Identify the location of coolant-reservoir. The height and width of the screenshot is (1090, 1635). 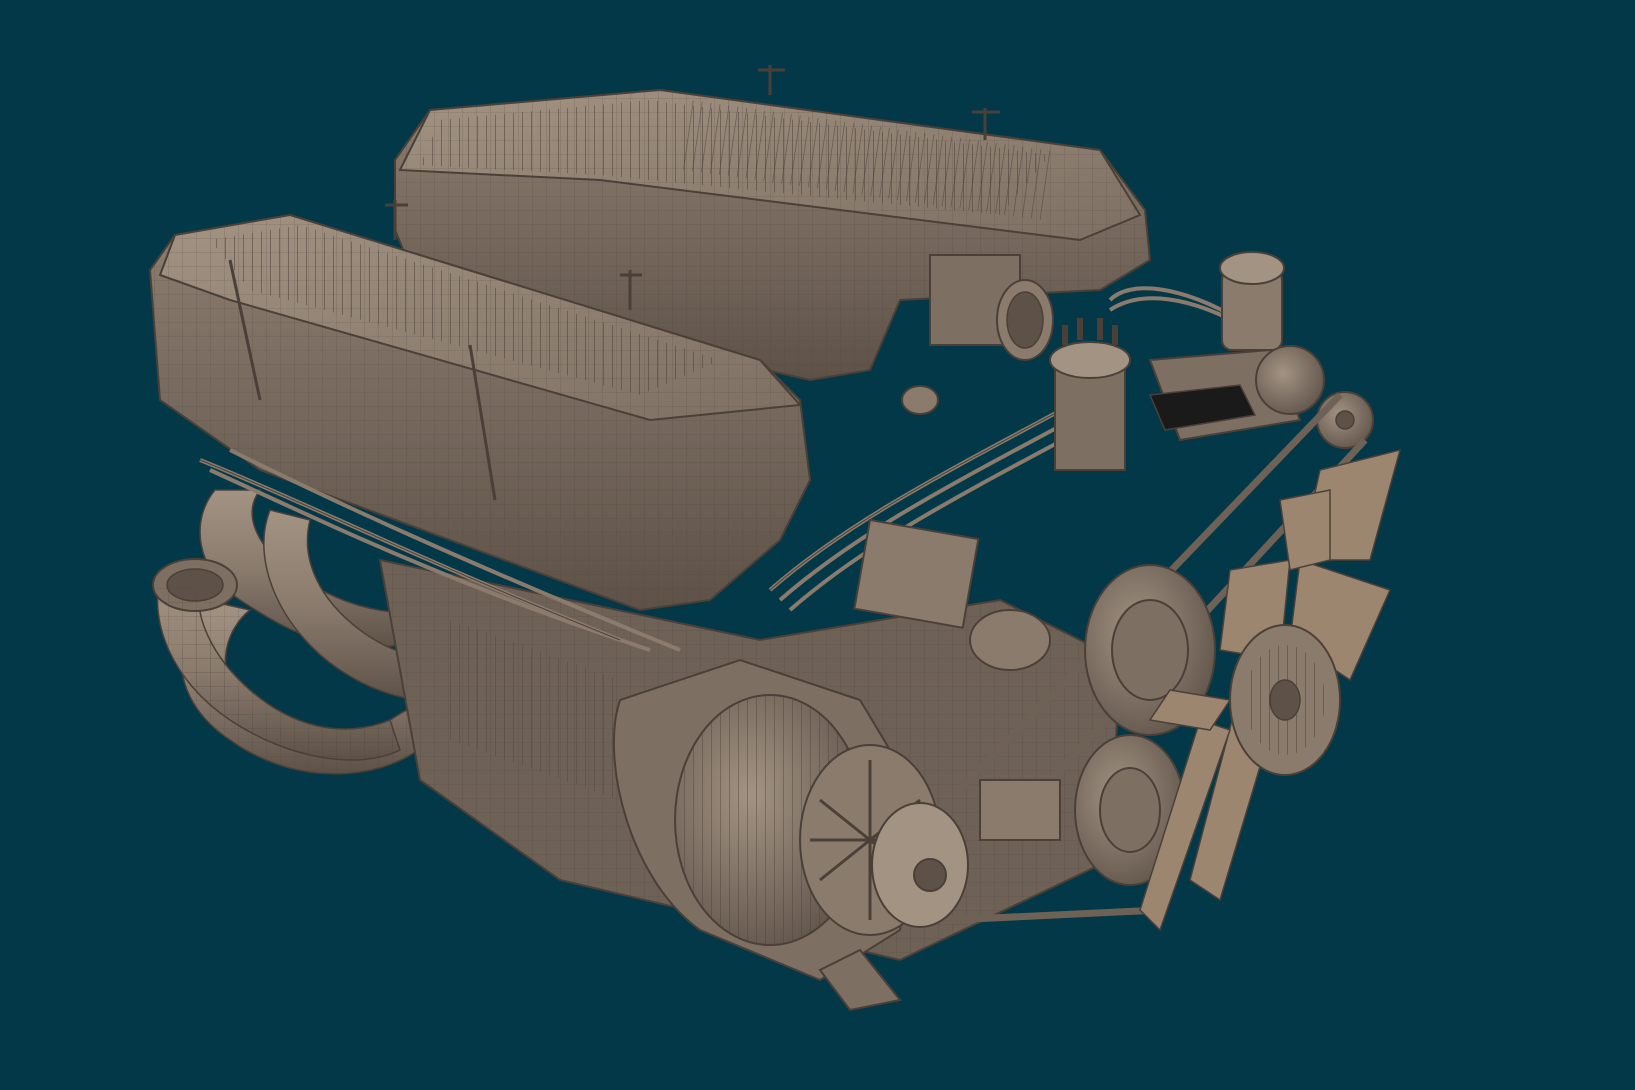
(1252, 301).